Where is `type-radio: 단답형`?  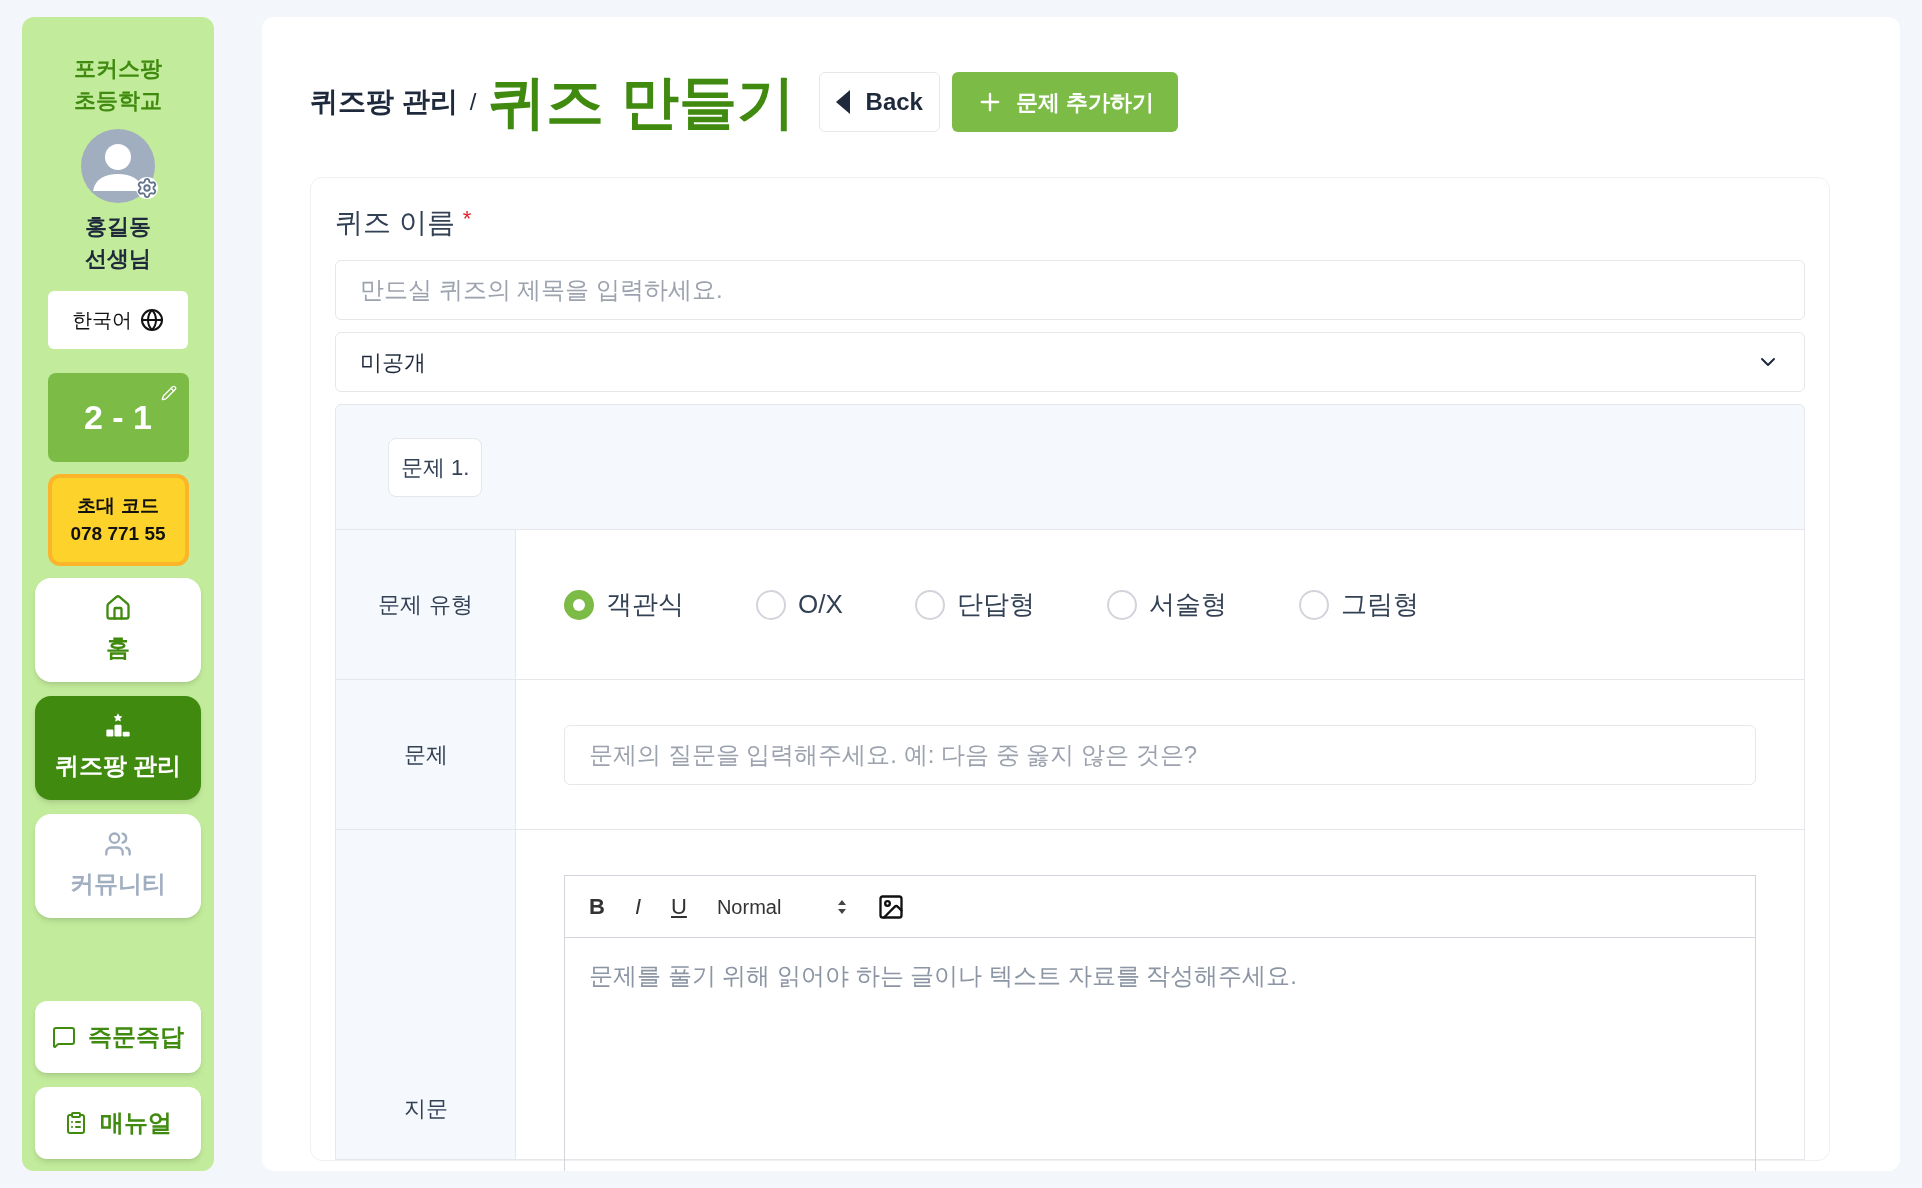
type-radio: 단답형 is located at coordinates (974, 604).